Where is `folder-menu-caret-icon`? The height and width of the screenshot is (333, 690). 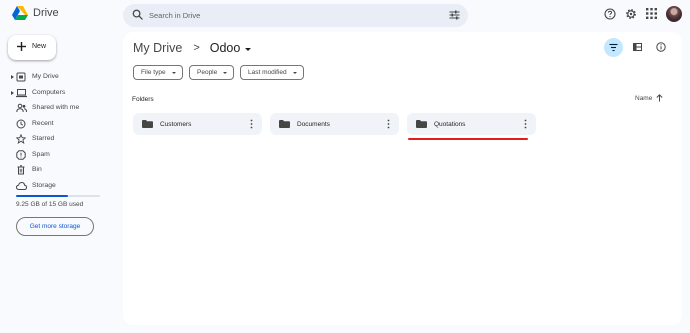
folder-menu-caret-icon is located at coordinates (248, 49).